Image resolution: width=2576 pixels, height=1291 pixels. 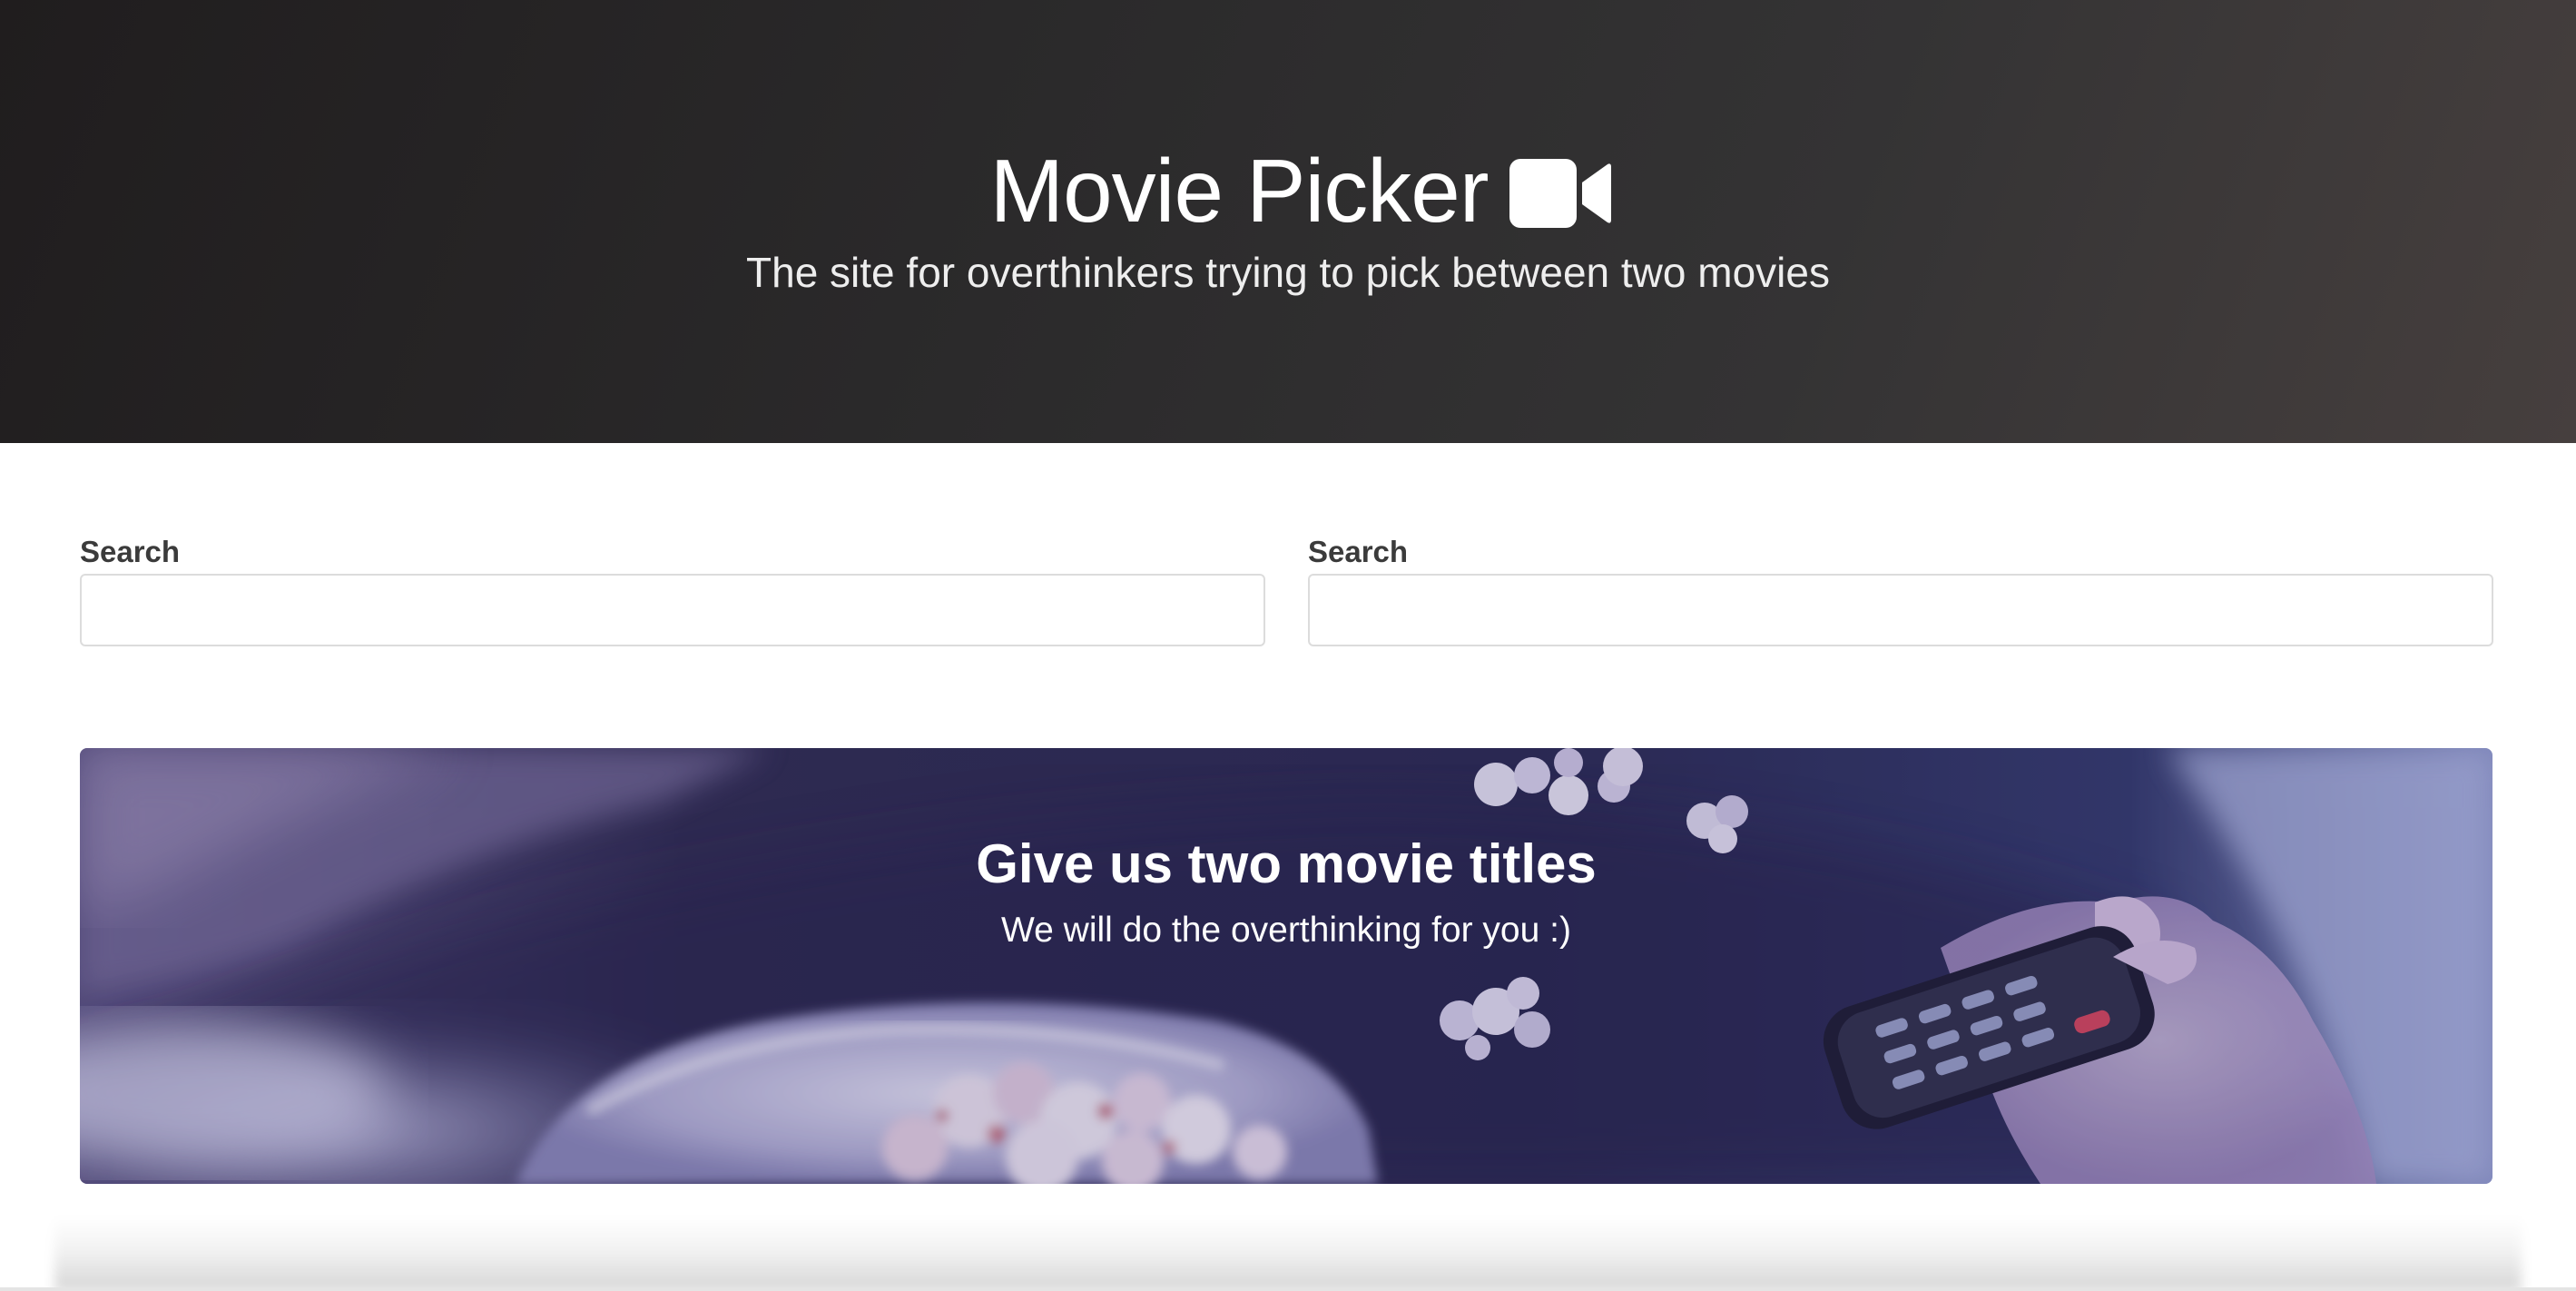 I want to click on search-group-right: Search, so click(x=1901, y=589).